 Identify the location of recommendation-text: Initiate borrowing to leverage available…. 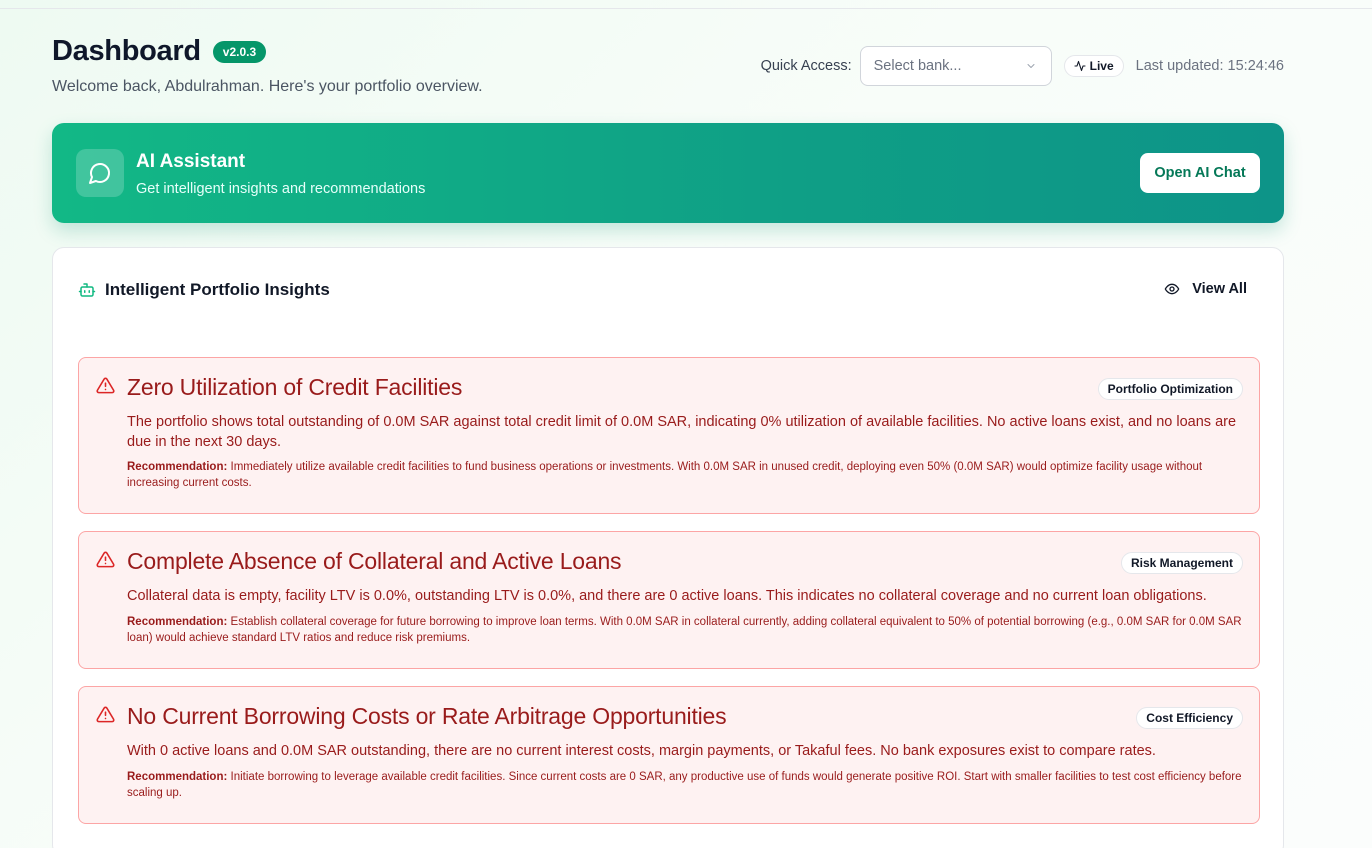
(684, 785).